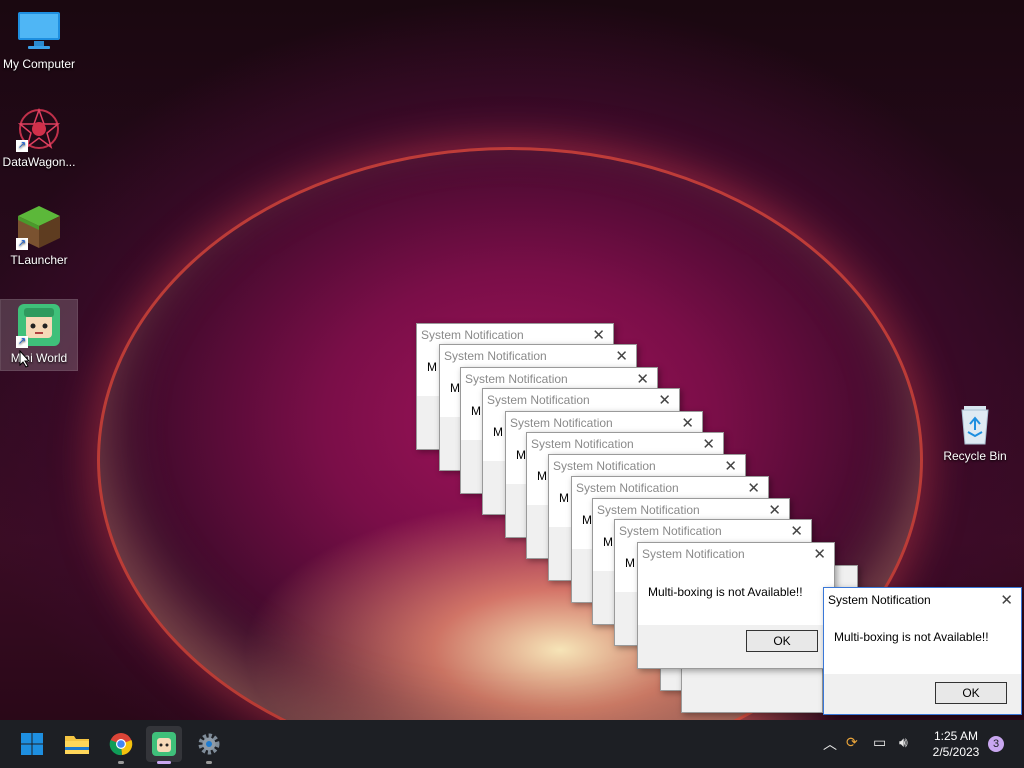 The image size is (1024, 768). I want to click on desktop-icon-label: TLauncher, so click(39, 260).